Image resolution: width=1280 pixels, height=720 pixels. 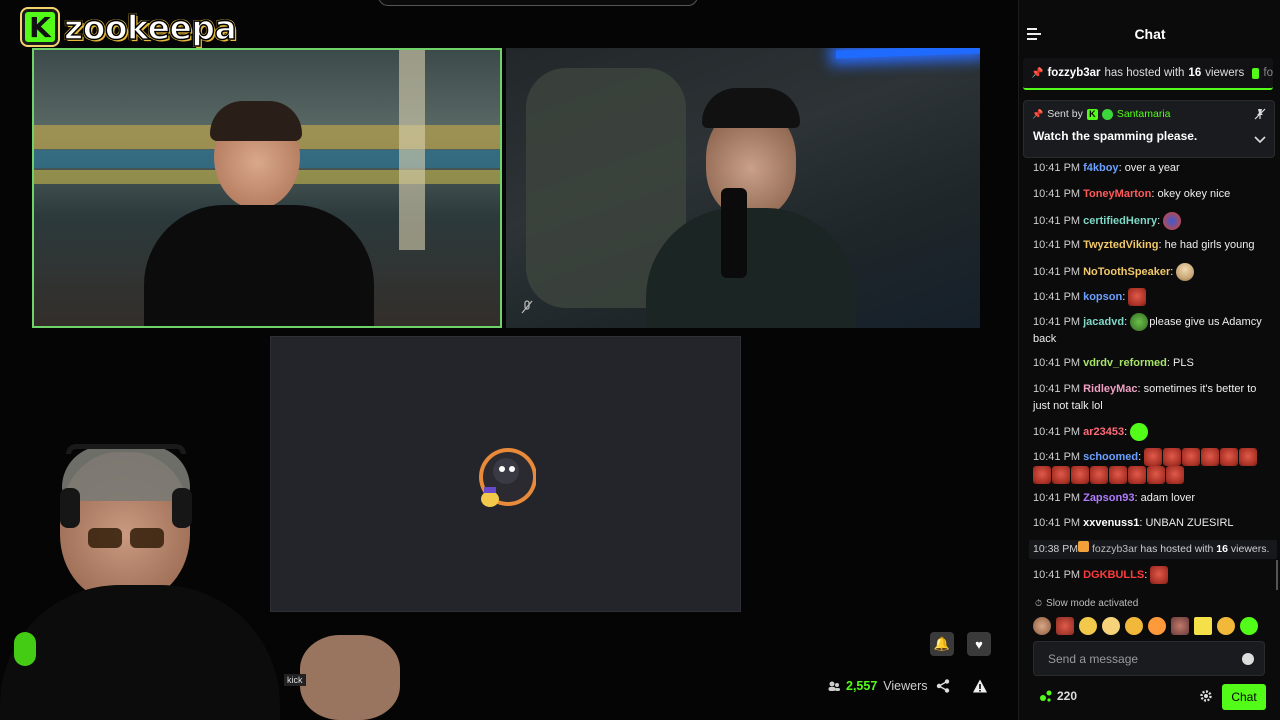 I want to click on report-warning-icon, so click(x=980, y=686).